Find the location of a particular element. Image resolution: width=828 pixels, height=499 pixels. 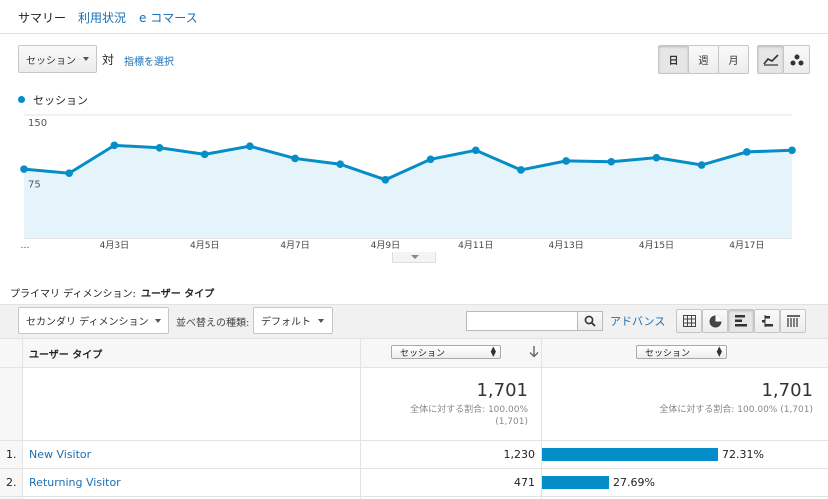

line-chart-icon is located at coordinates (770, 59).